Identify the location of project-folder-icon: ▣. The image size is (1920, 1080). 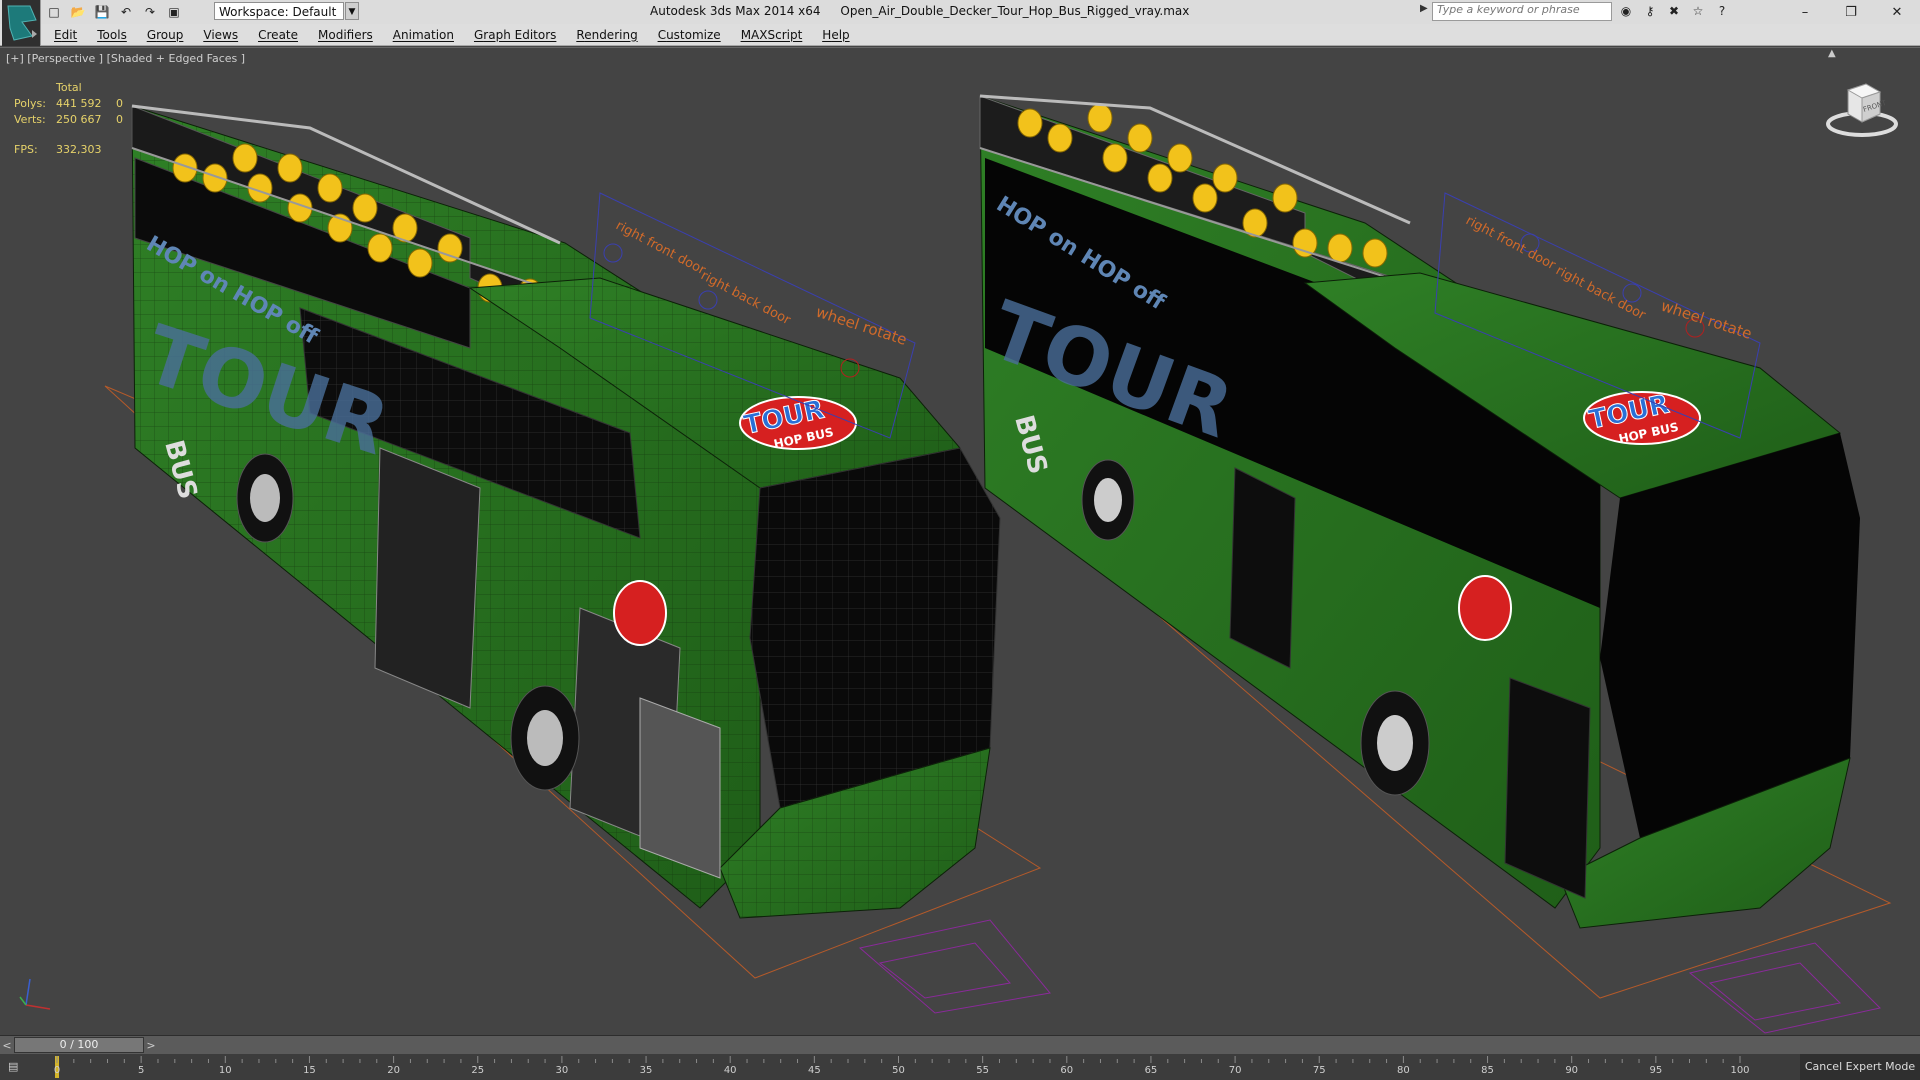
(174, 12).